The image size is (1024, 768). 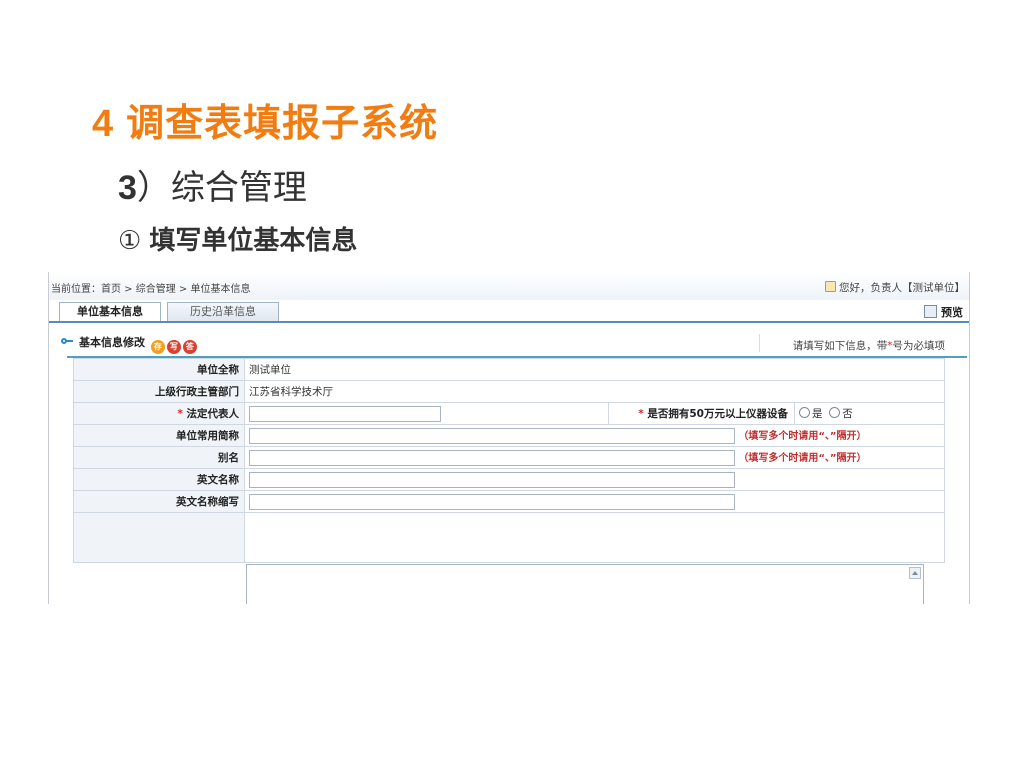 What do you see at coordinates (213, 414) in the screenshot?
I see `legal-rep-label: 法定代表人` at bounding box center [213, 414].